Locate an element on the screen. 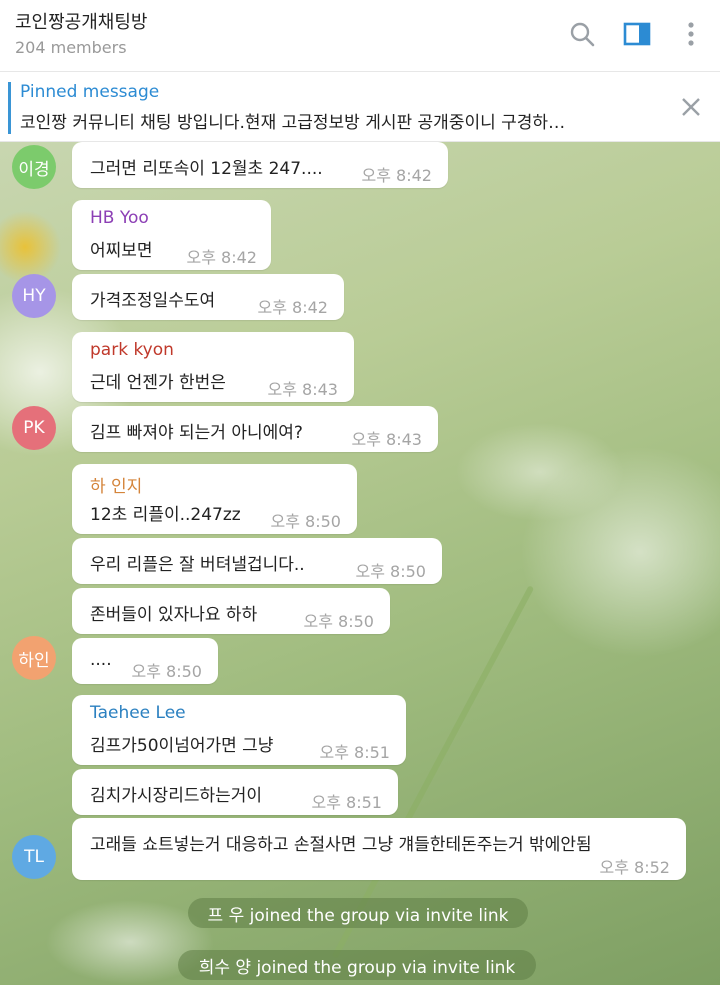 This screenshot has height=985, width=720. message-bubble: 가격조정일수도여 오후 8:42 is located at coordinates (208, 297).